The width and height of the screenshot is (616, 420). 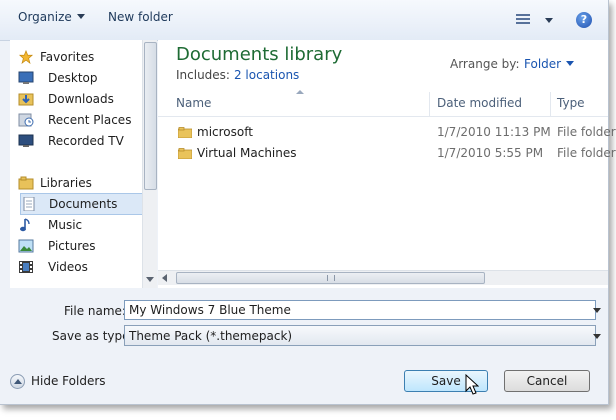 I want to click on pictures-icon, so click(x=26, y=246).